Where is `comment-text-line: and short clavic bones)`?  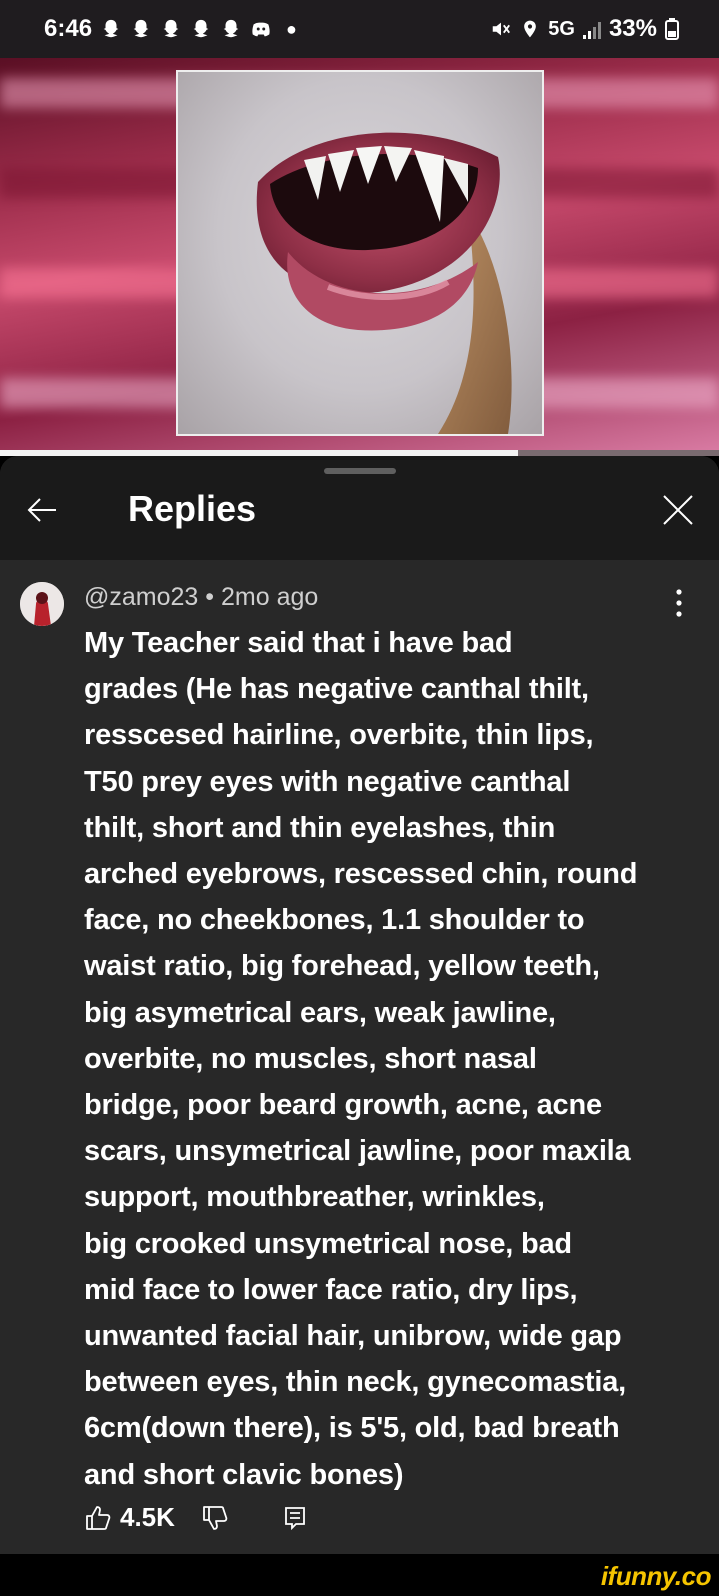
comment-text-line: and short clavic bones) is located at coordinates (244, 1474).